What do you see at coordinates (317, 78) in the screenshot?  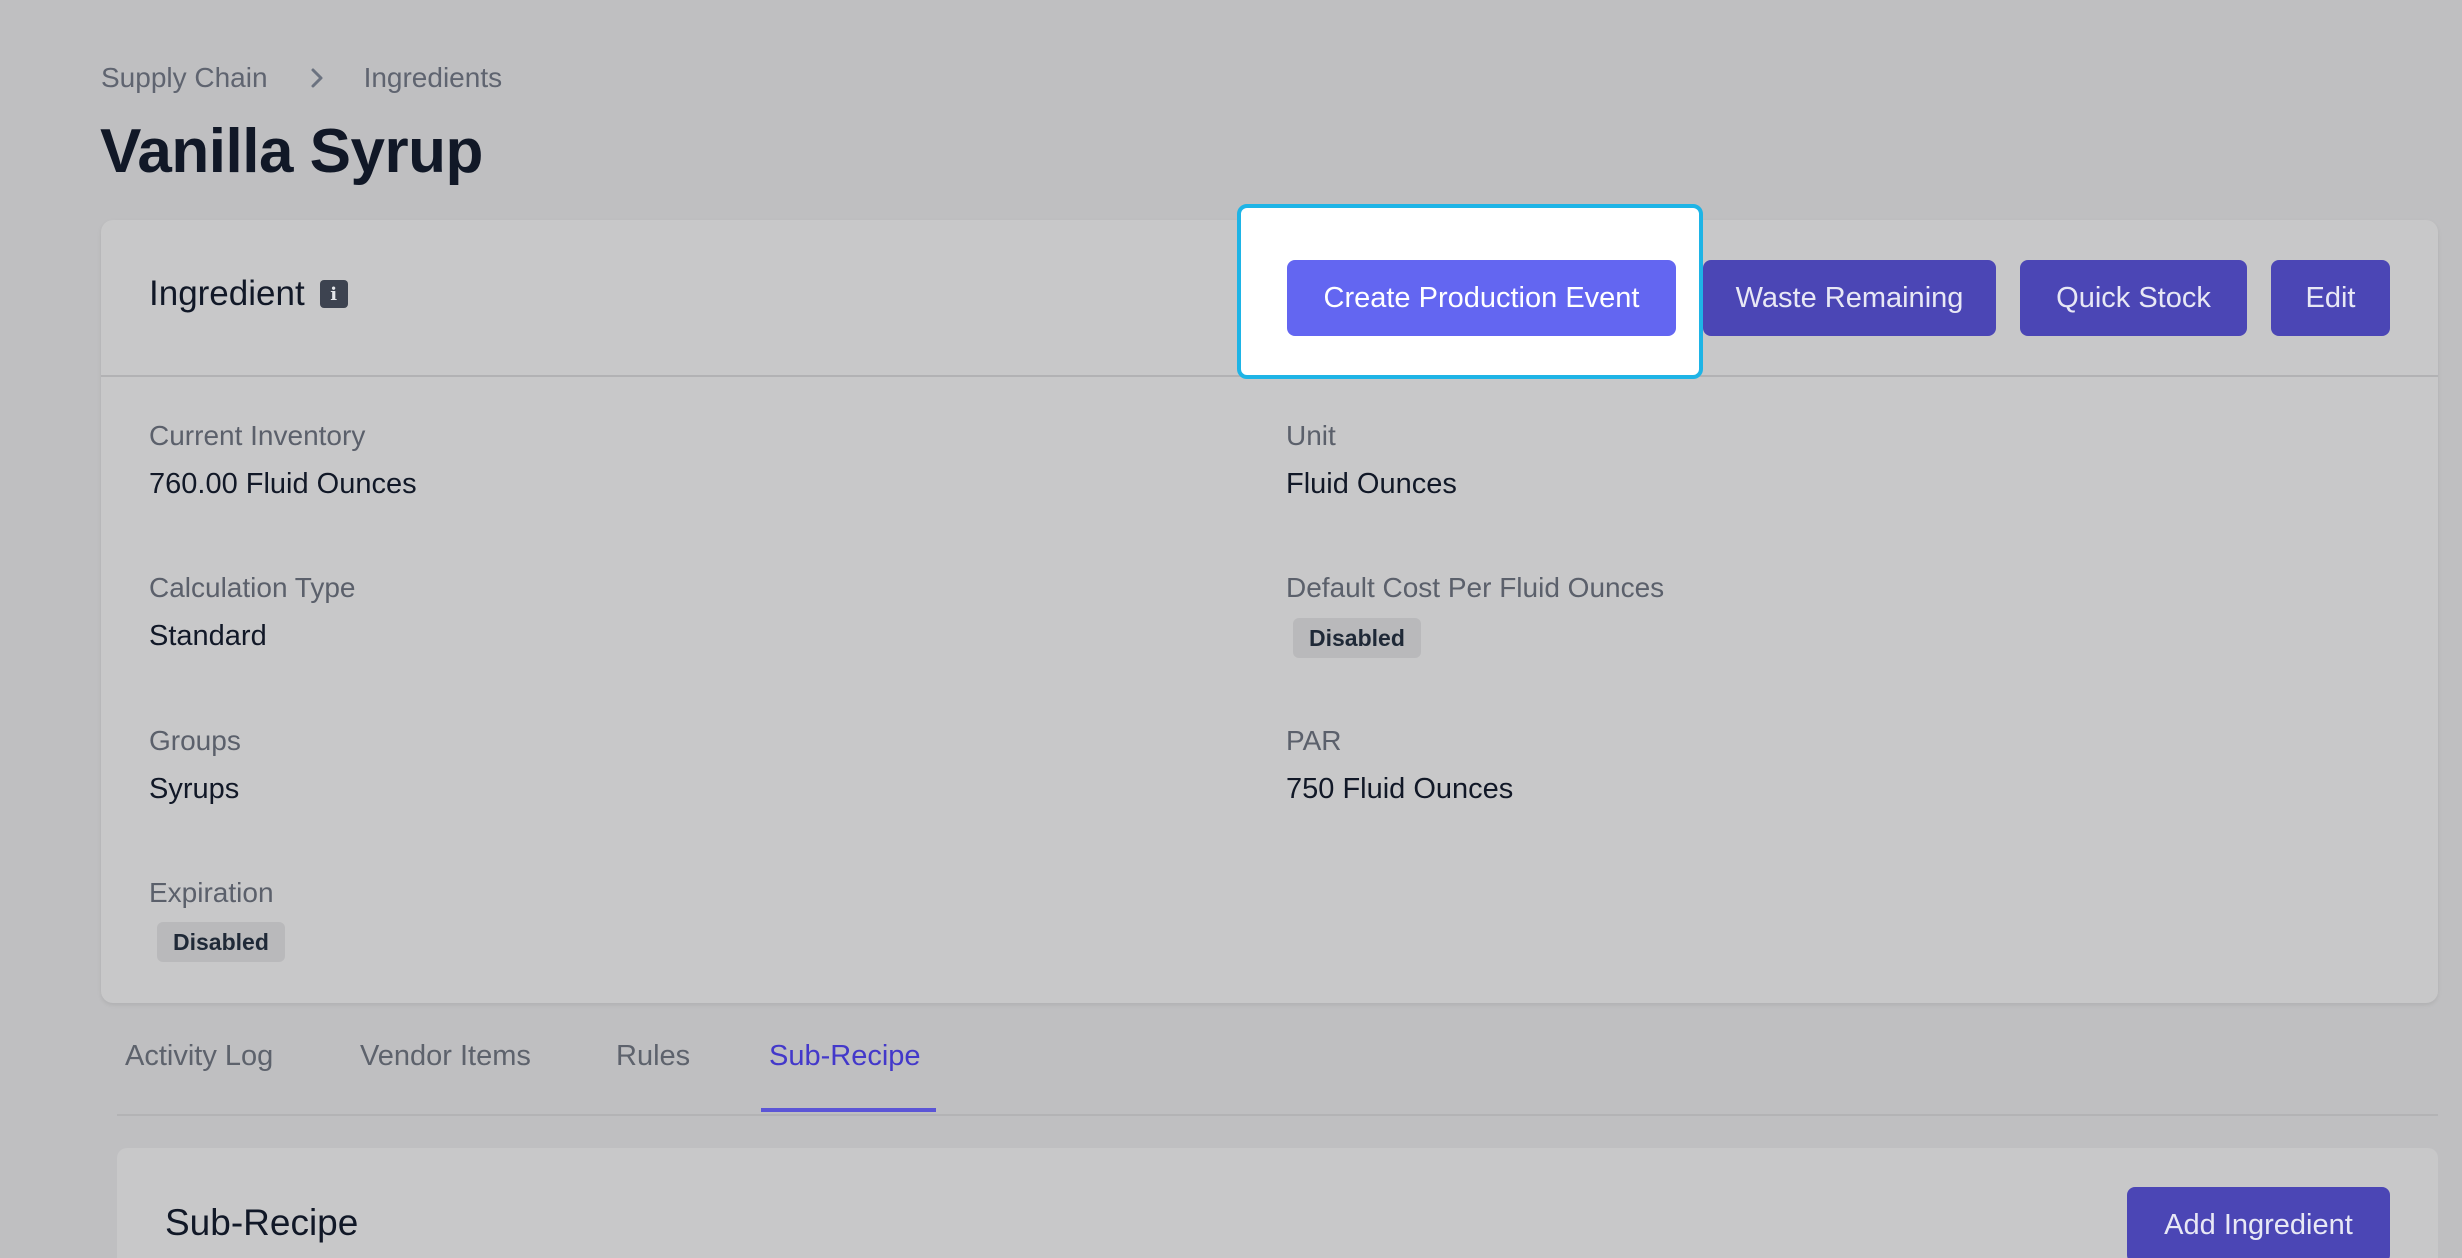 I see `chevron-right-icon` at bounding box center [317, 78].